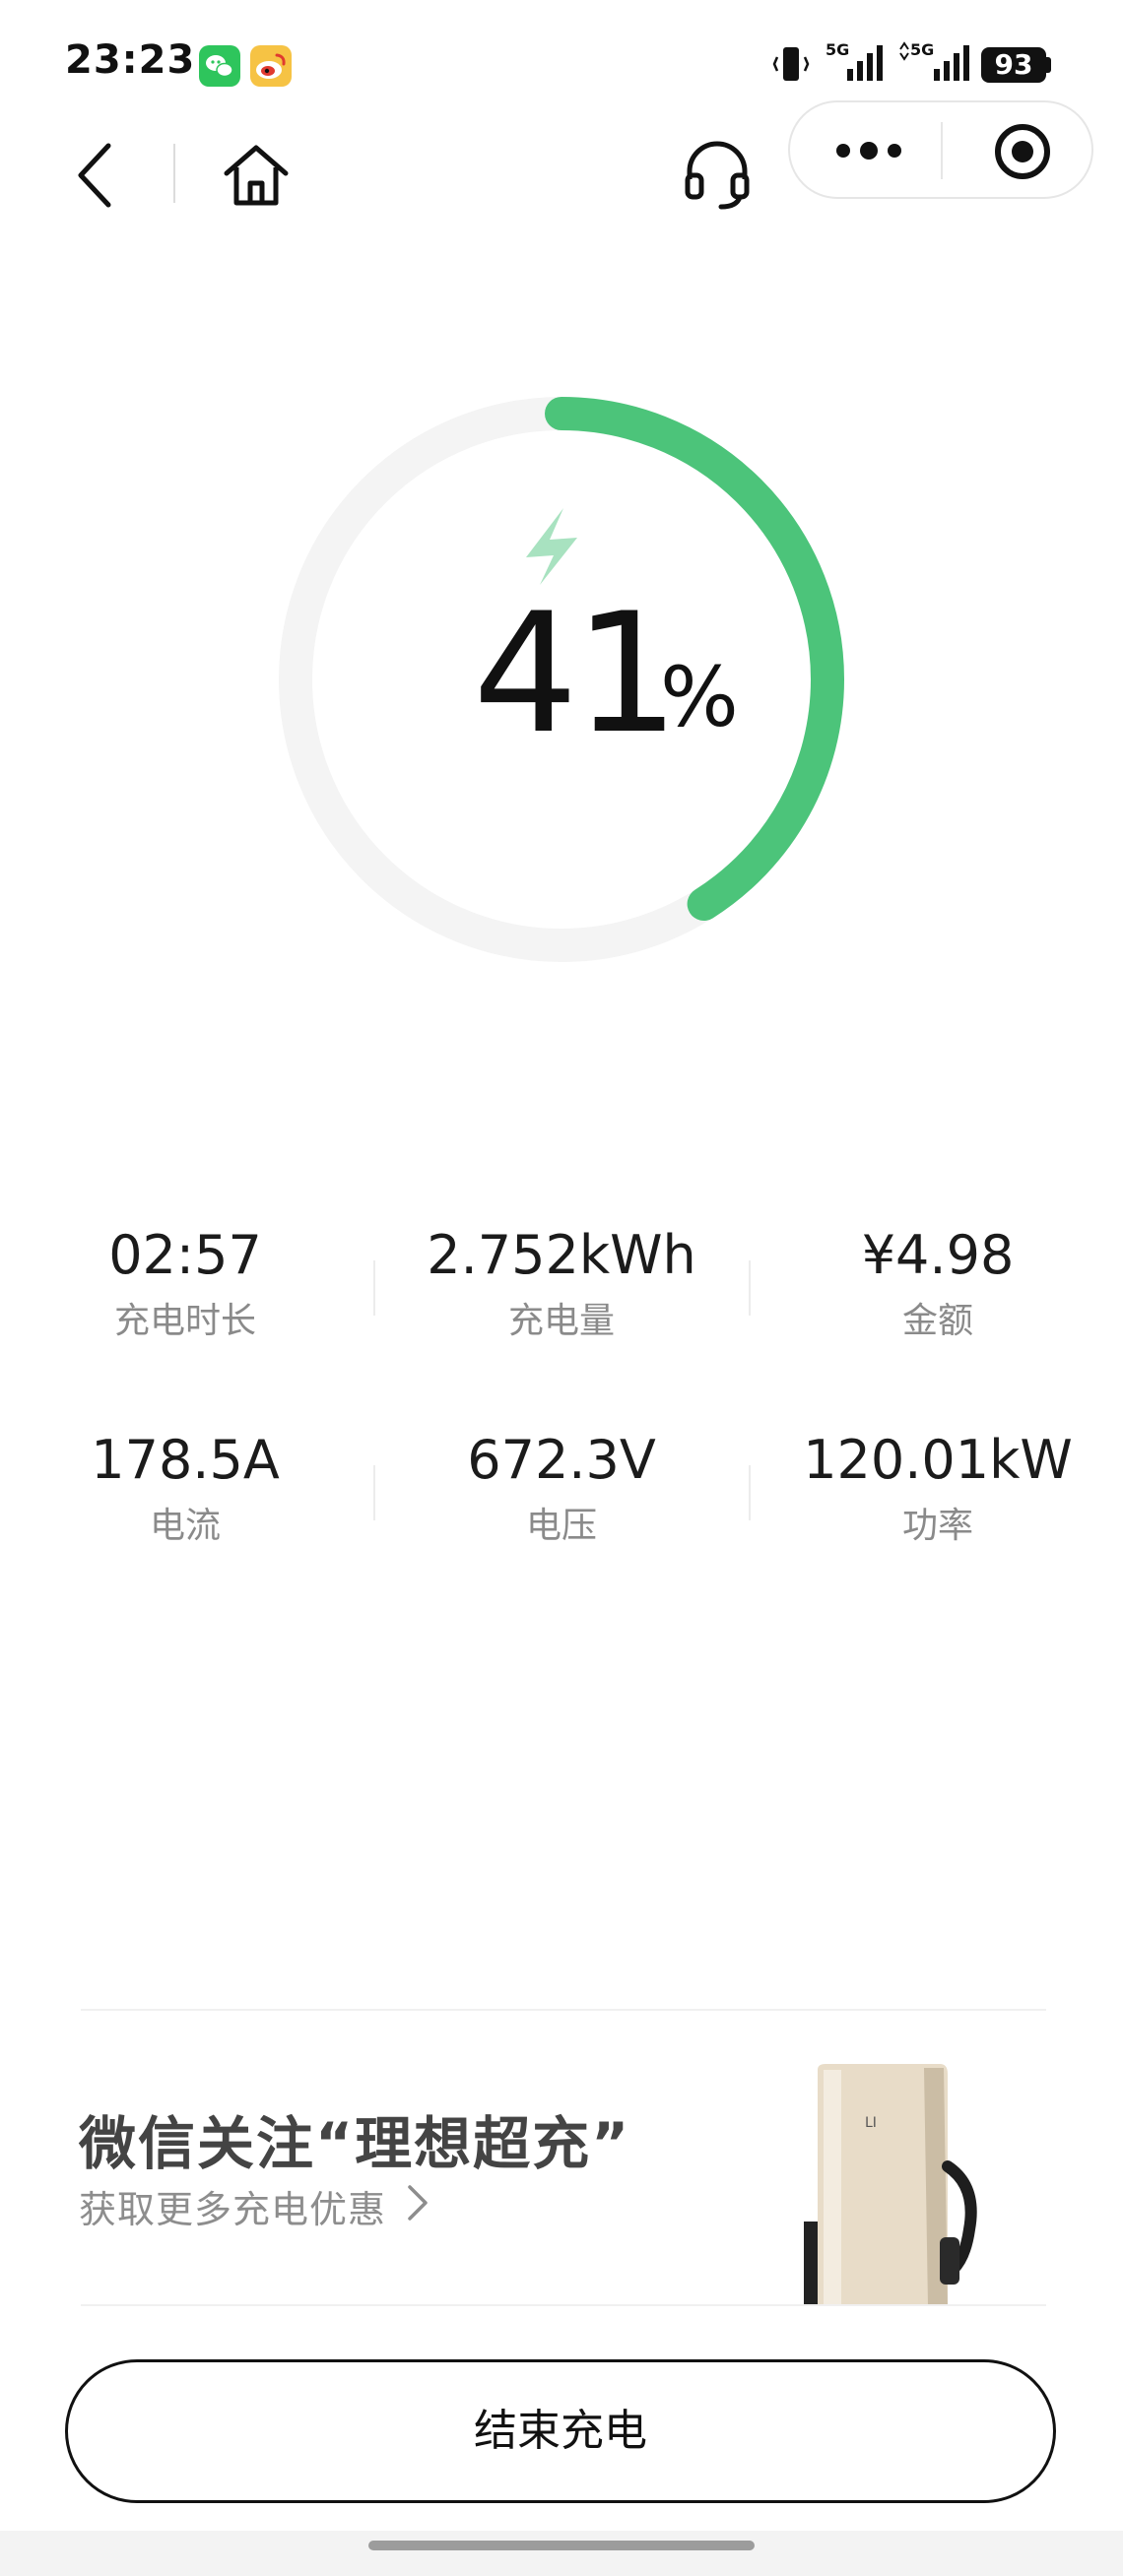 Image resolution: width=1123 pixels, height=2576 pixels. What do you see at coordinates (561, 1255) in the screenshot?
I see `stat-energy-value: 2.752kWh` at bounding box center [561, 1255].